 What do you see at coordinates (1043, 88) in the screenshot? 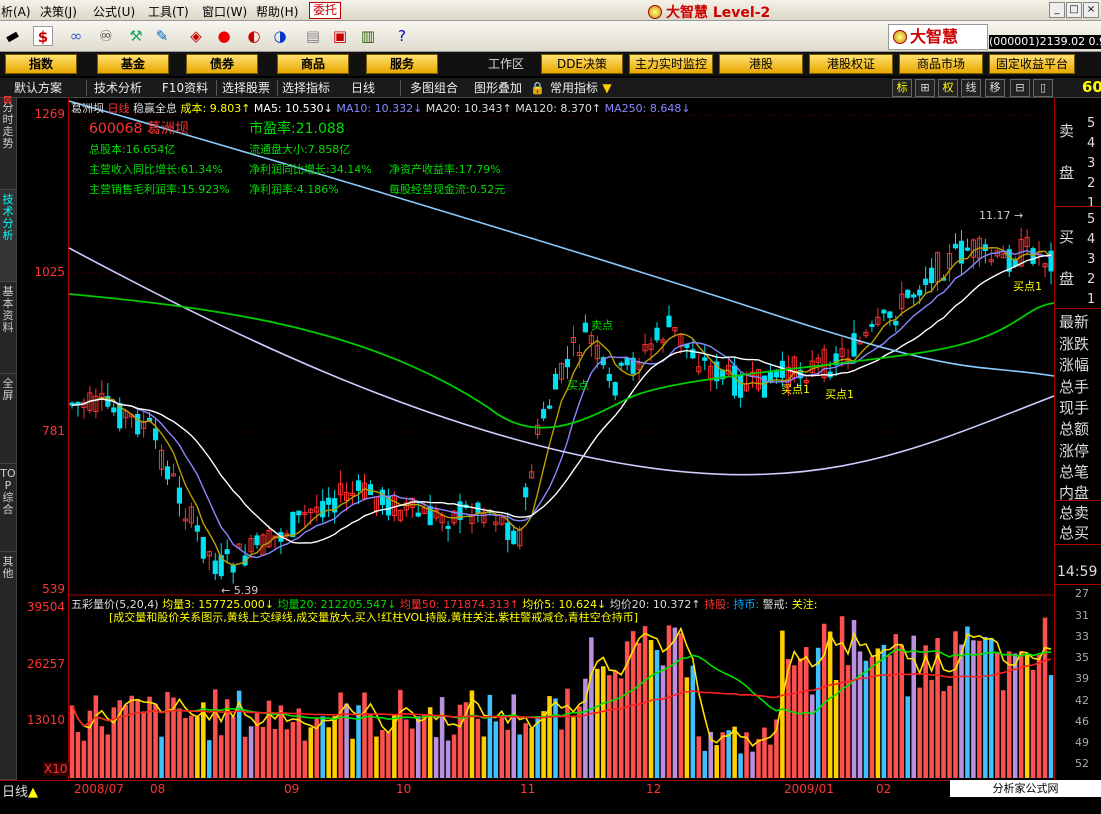
I see `panel-button: ▯` at bounding box center [1043, 88].